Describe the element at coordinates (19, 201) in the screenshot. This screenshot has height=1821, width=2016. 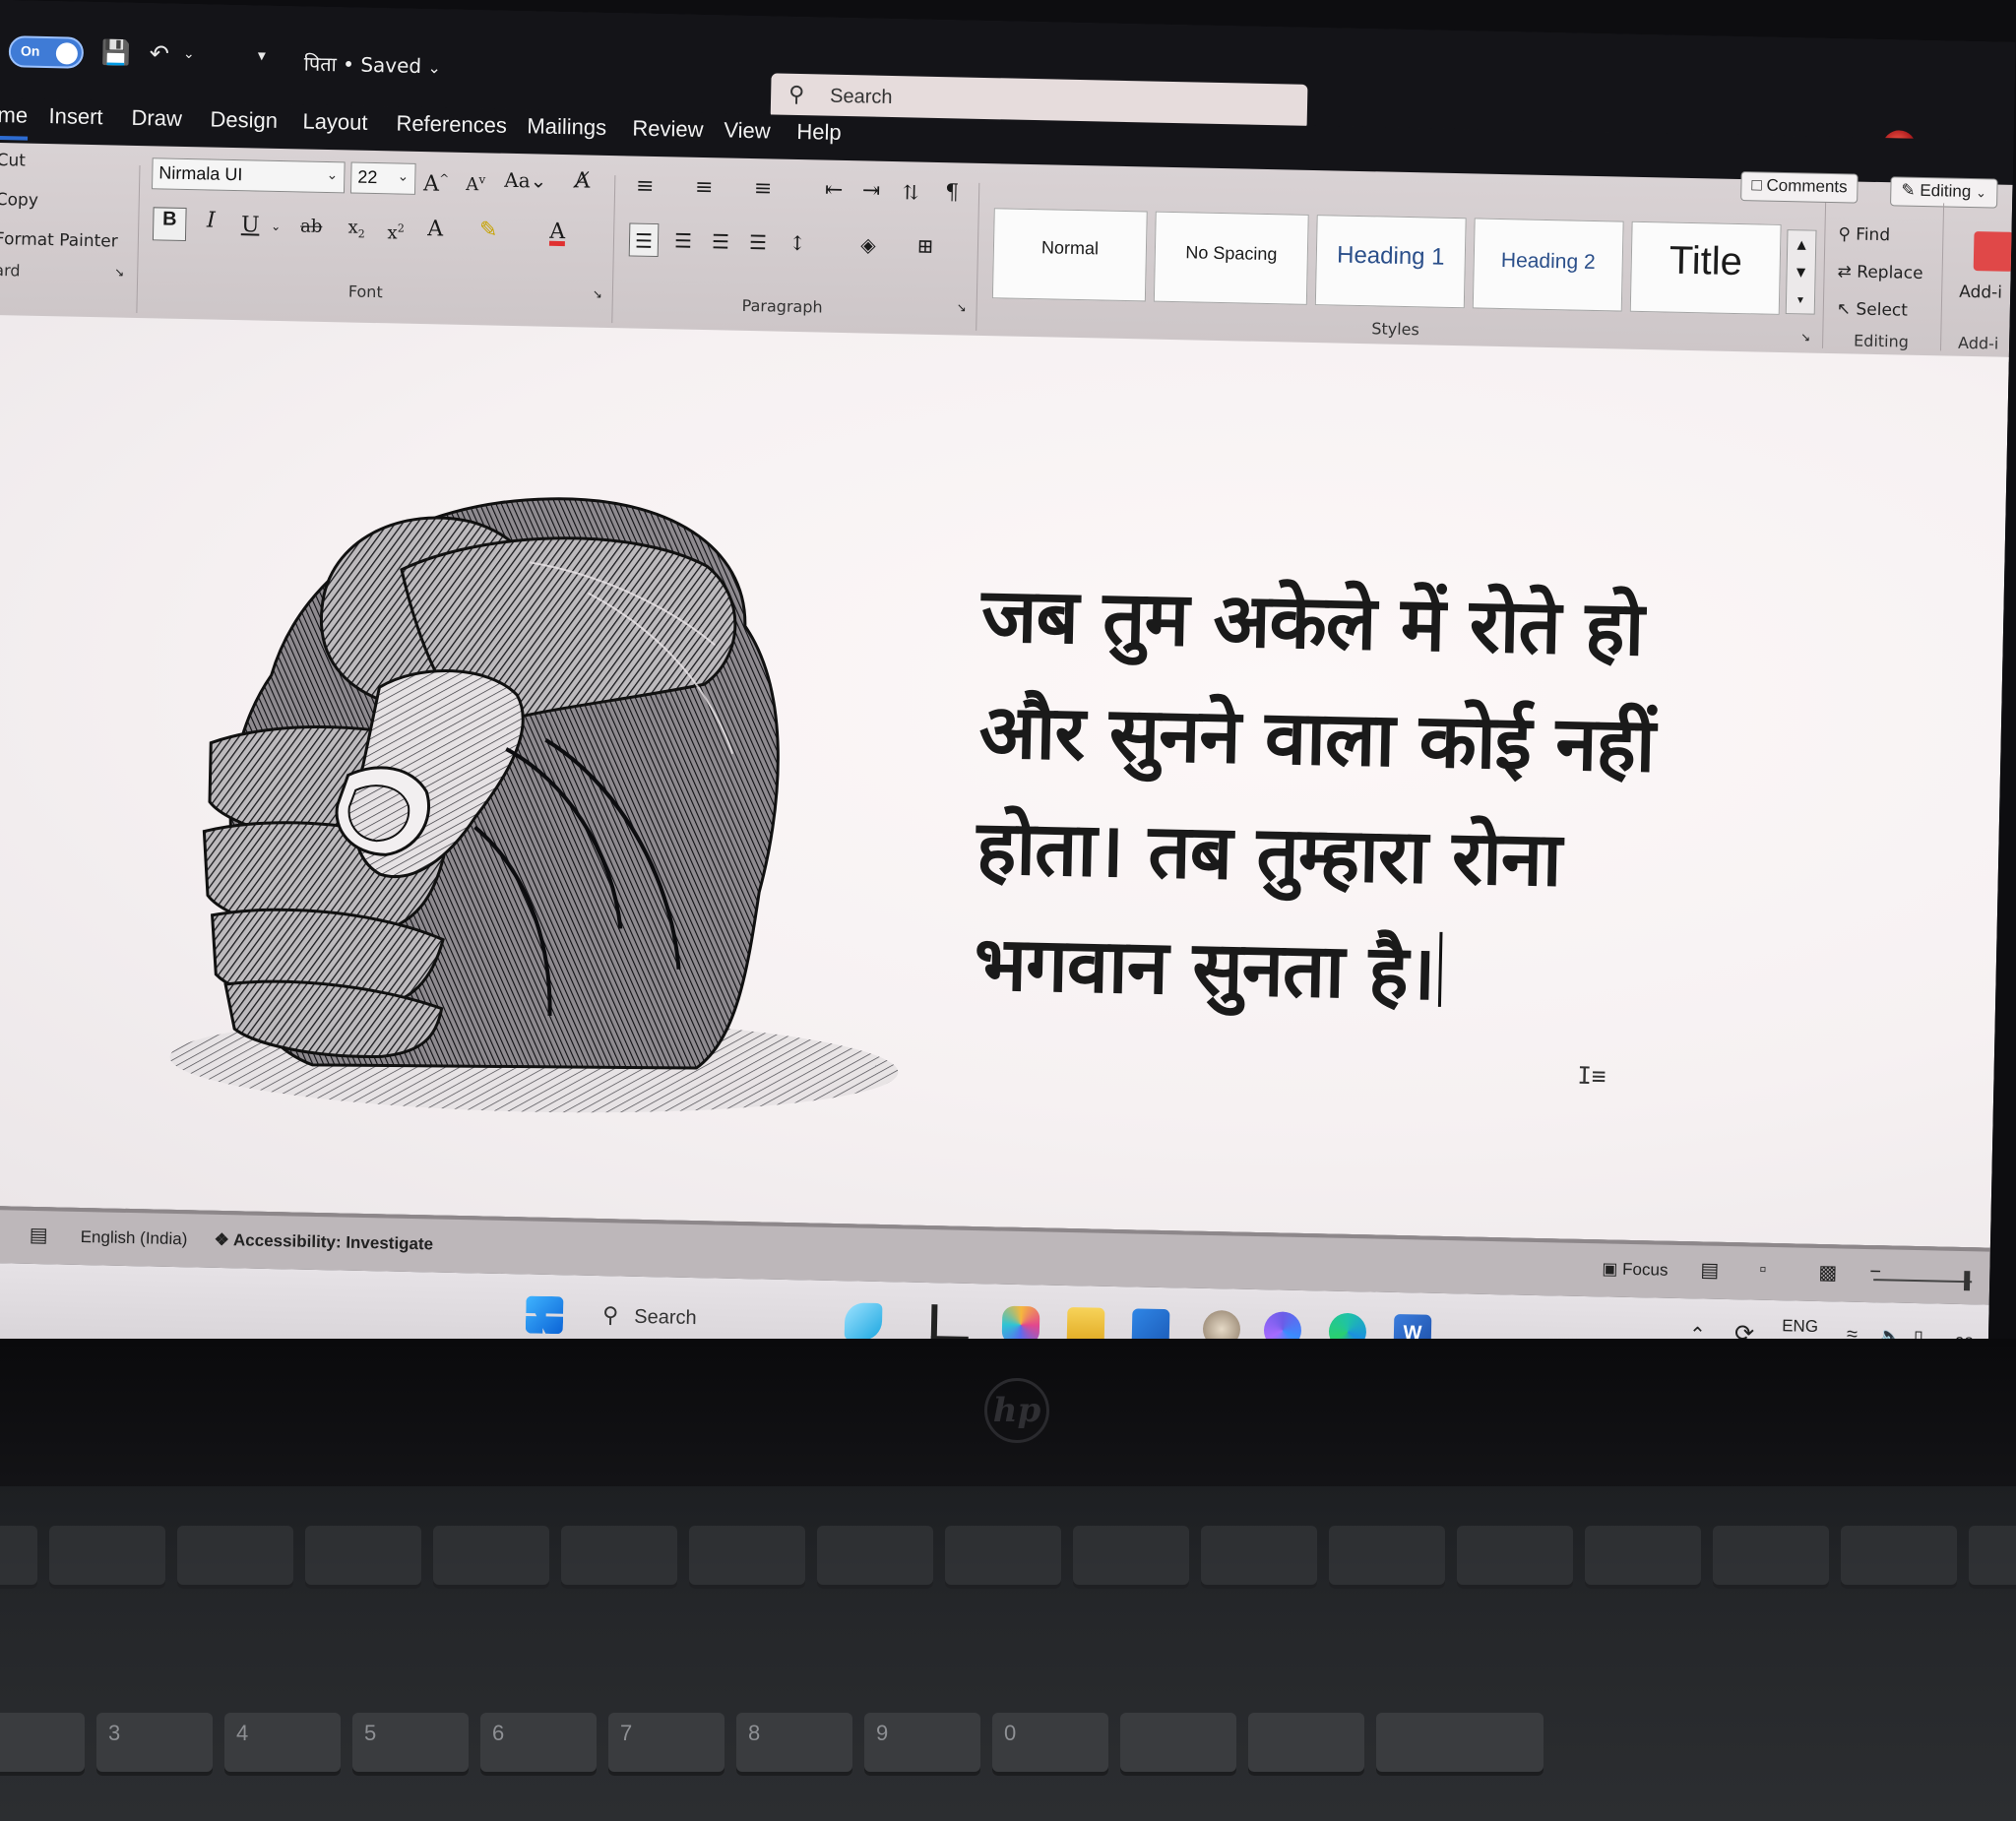
I see `copy-button: Copy` at that location.